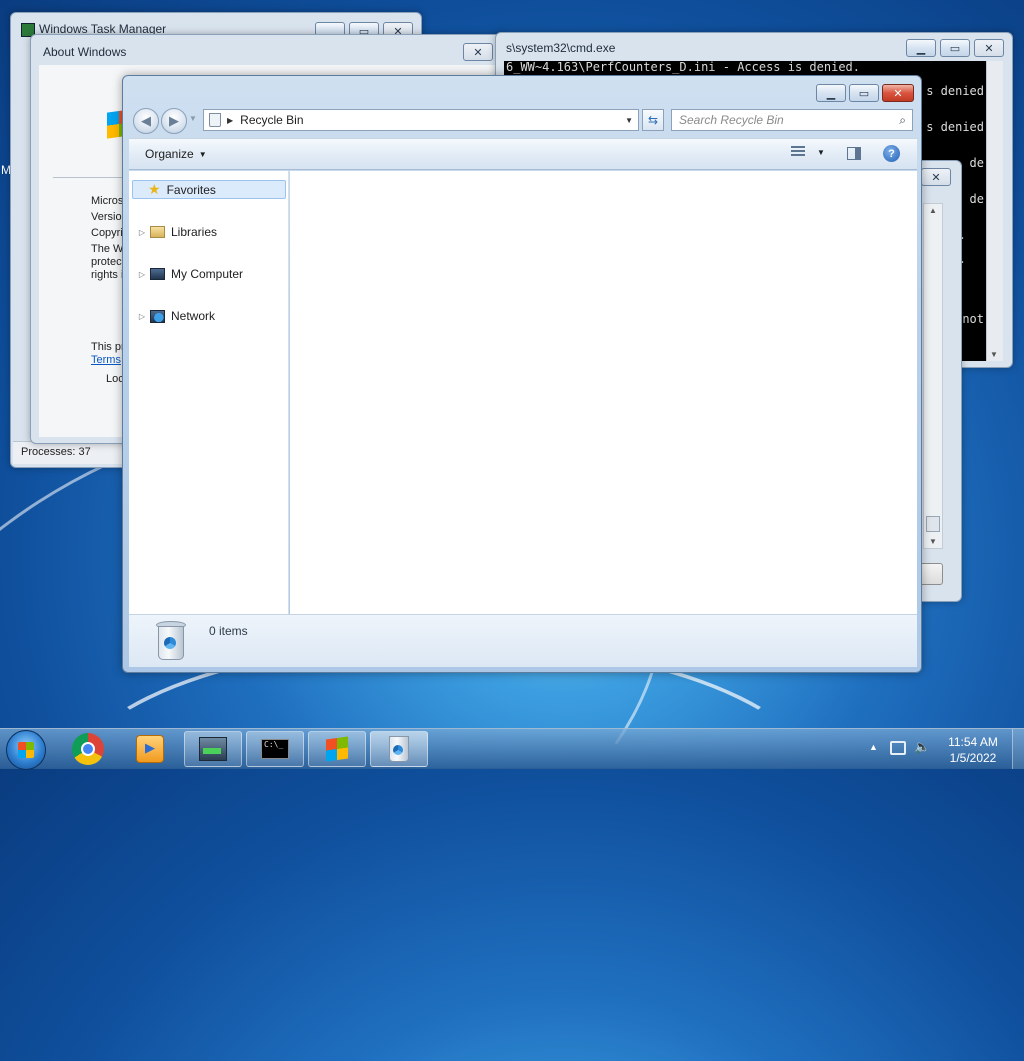 This screenshot has height=1061, width=1024. Describe the element at coordinates (85, 52) in the screenshot. I see `about-windows-title: About Windows` at that location.